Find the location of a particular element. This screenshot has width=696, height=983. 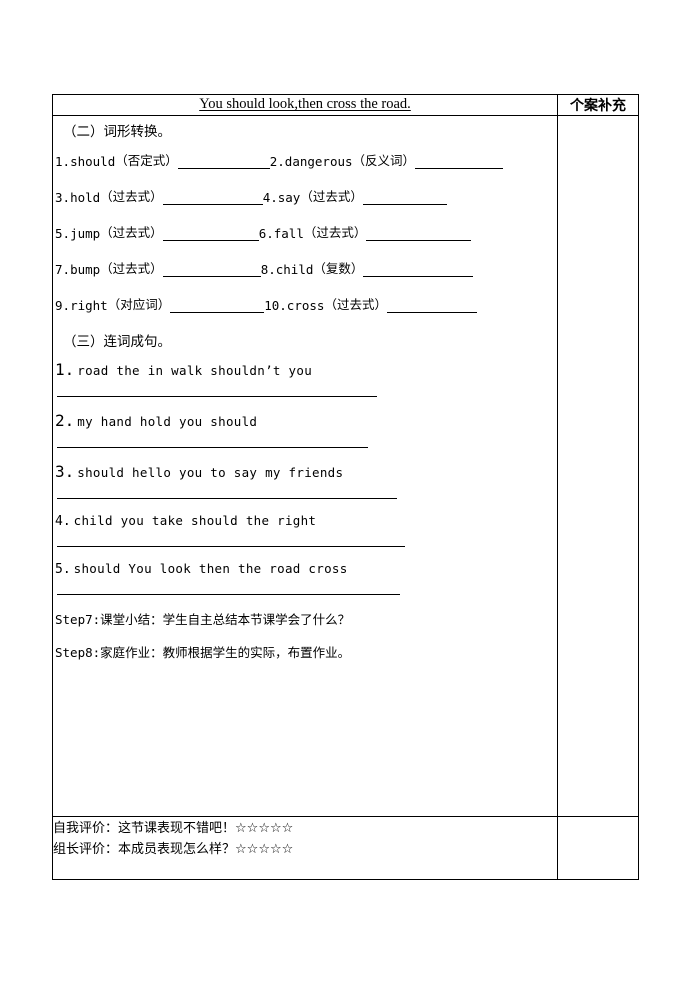

page-title: You should look,then cross the road. is located at coordinates (305, 104).